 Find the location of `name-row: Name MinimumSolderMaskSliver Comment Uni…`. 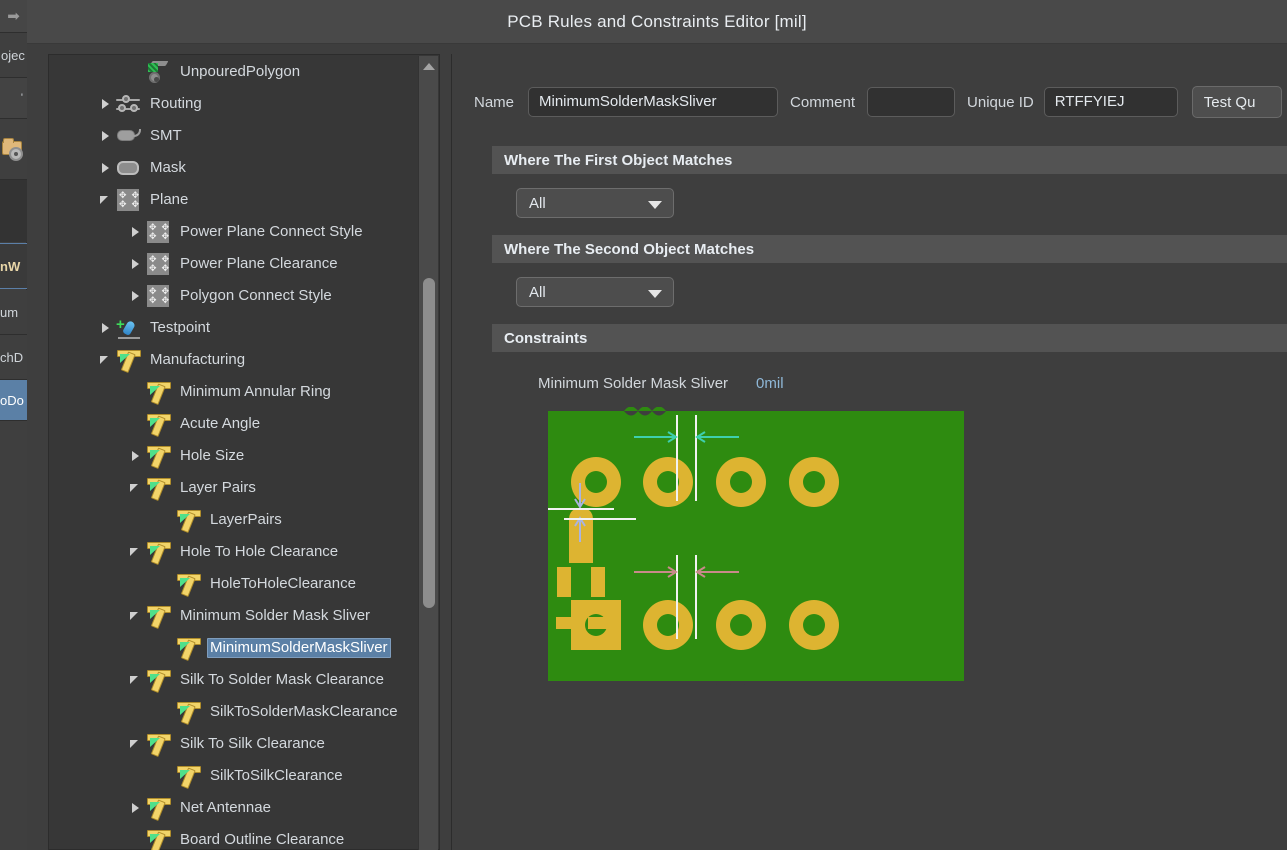

name-row: Name MinimumSolderMaskSliver Comment Uni… is located at coordinates (869, 102).